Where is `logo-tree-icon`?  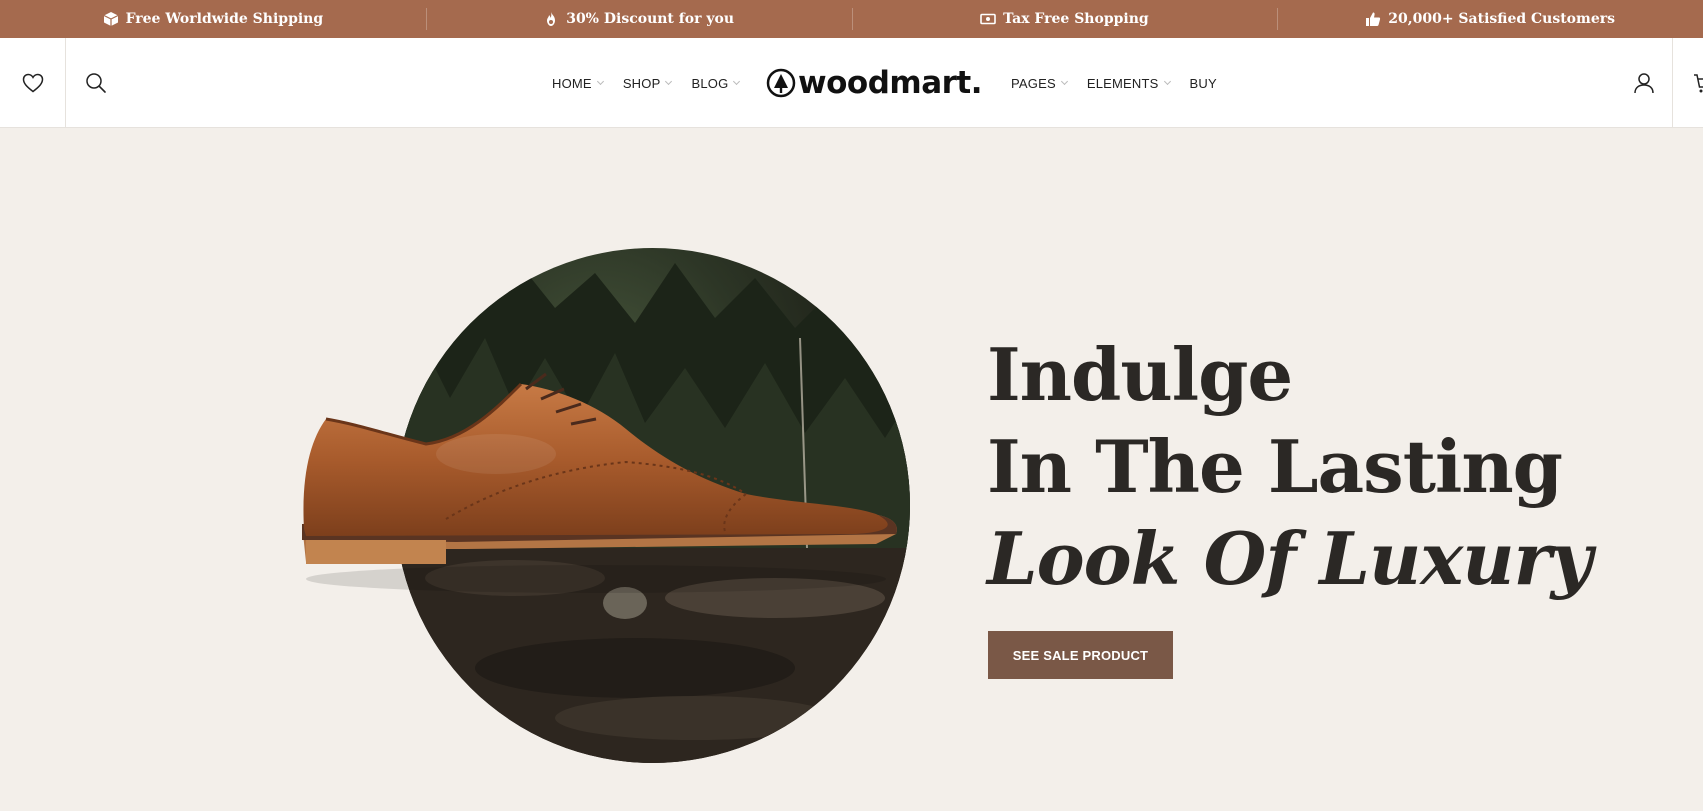 logo-tree-icon is located at coordinates (781, 83).